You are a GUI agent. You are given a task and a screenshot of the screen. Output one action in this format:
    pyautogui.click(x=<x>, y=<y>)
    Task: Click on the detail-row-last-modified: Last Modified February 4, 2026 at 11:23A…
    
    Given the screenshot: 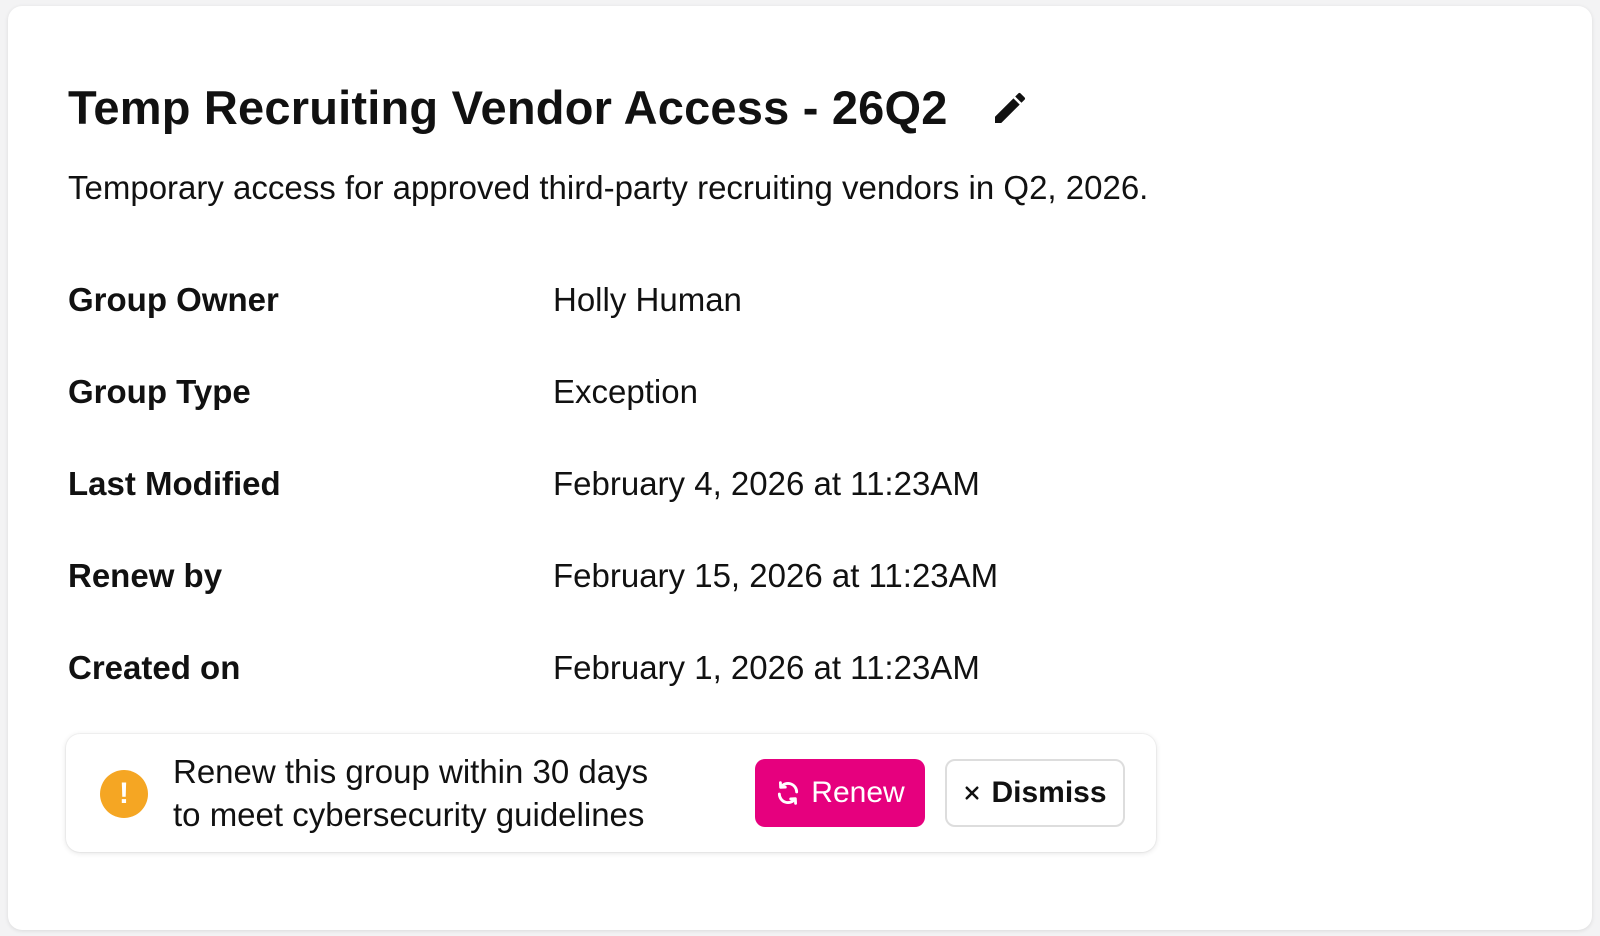 What is the action you would take?
    pyautogui.click(x=618, y=502)
    